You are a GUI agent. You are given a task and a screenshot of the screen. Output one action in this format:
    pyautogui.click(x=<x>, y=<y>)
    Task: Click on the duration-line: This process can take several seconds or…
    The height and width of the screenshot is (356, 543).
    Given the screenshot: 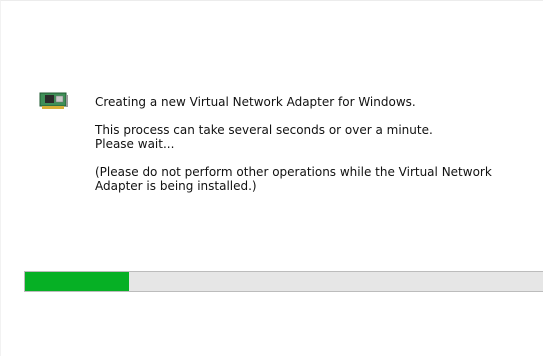 What is the action you would take?
    pyautogui.click(x=264, y=130)
    